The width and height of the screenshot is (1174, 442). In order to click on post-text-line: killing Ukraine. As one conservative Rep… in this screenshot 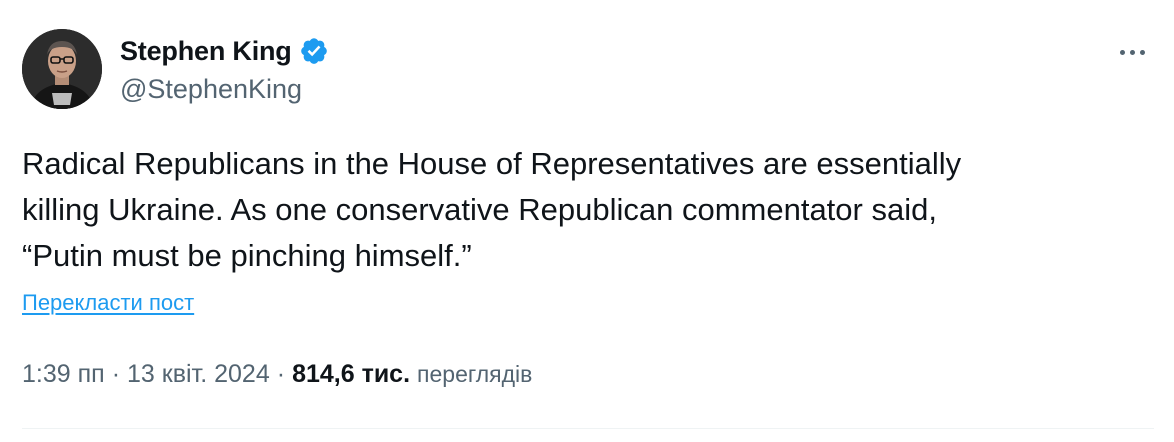, I will do `click(479, 209)`.